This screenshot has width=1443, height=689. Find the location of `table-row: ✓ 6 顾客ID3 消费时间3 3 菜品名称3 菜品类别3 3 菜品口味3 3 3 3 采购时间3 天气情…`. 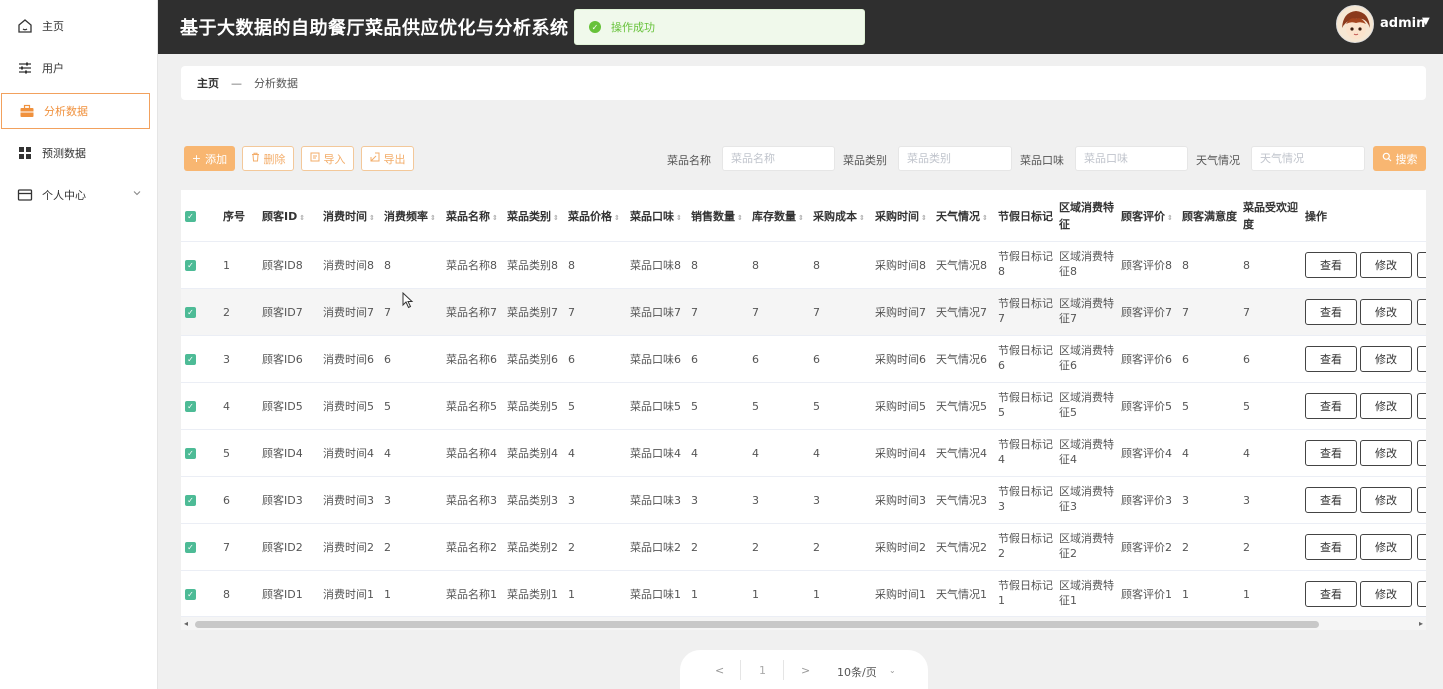

table-row: ✓ 6 顾客ID3 消费时间3 3 菜品名称3 菜品类别3 3 菜品口味3 3 3 3 采购时间3 天气情… is located at coordinates (803, 500).